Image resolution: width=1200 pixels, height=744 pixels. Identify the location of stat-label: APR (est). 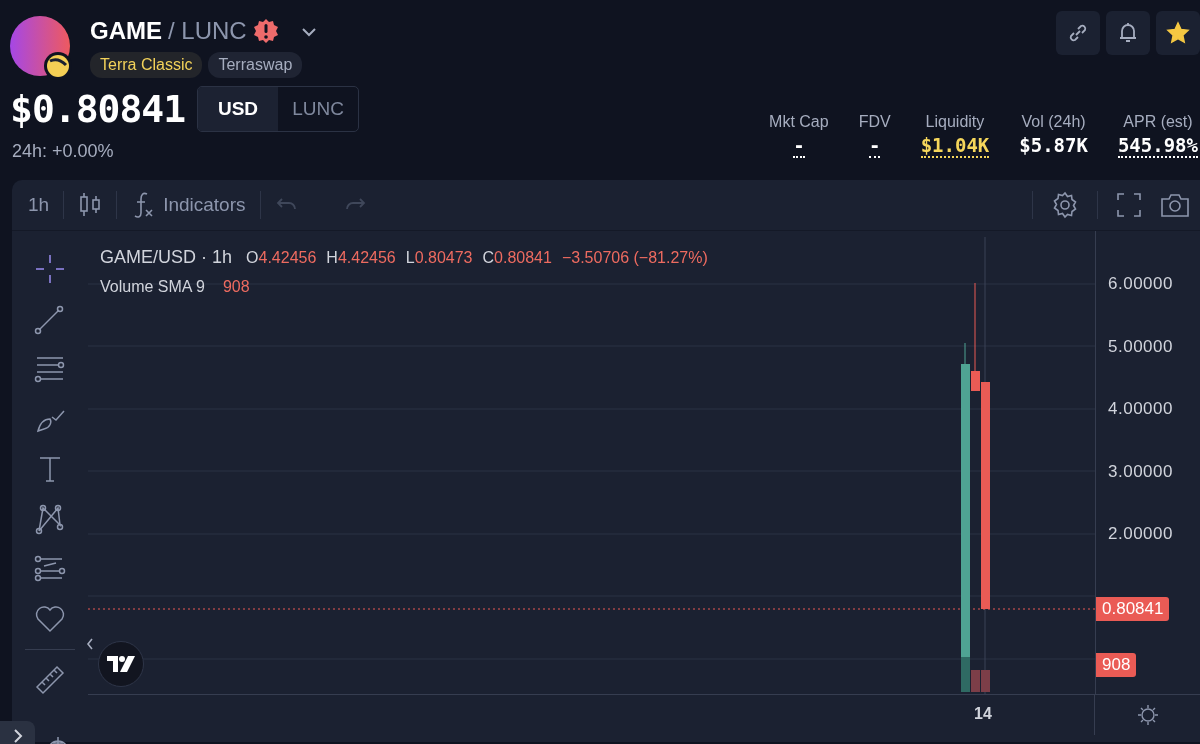
(1158, 122).